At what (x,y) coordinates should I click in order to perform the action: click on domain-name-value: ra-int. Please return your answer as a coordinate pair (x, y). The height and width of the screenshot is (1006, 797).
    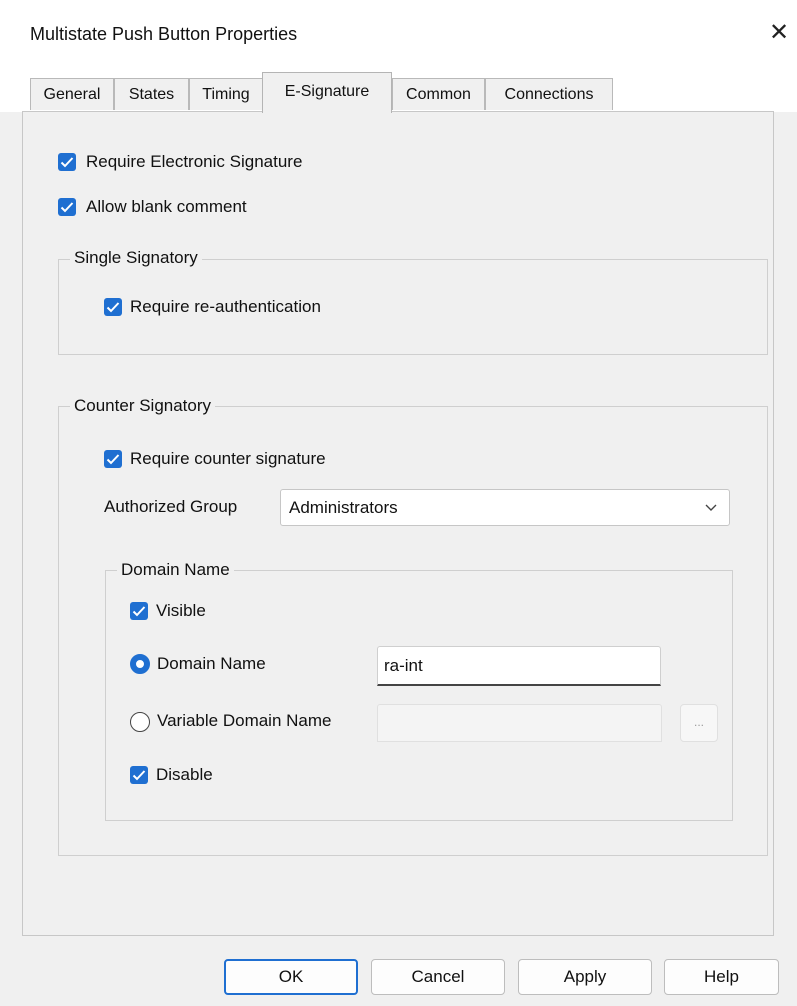
    Looking at the image, I should click on (403, 665).